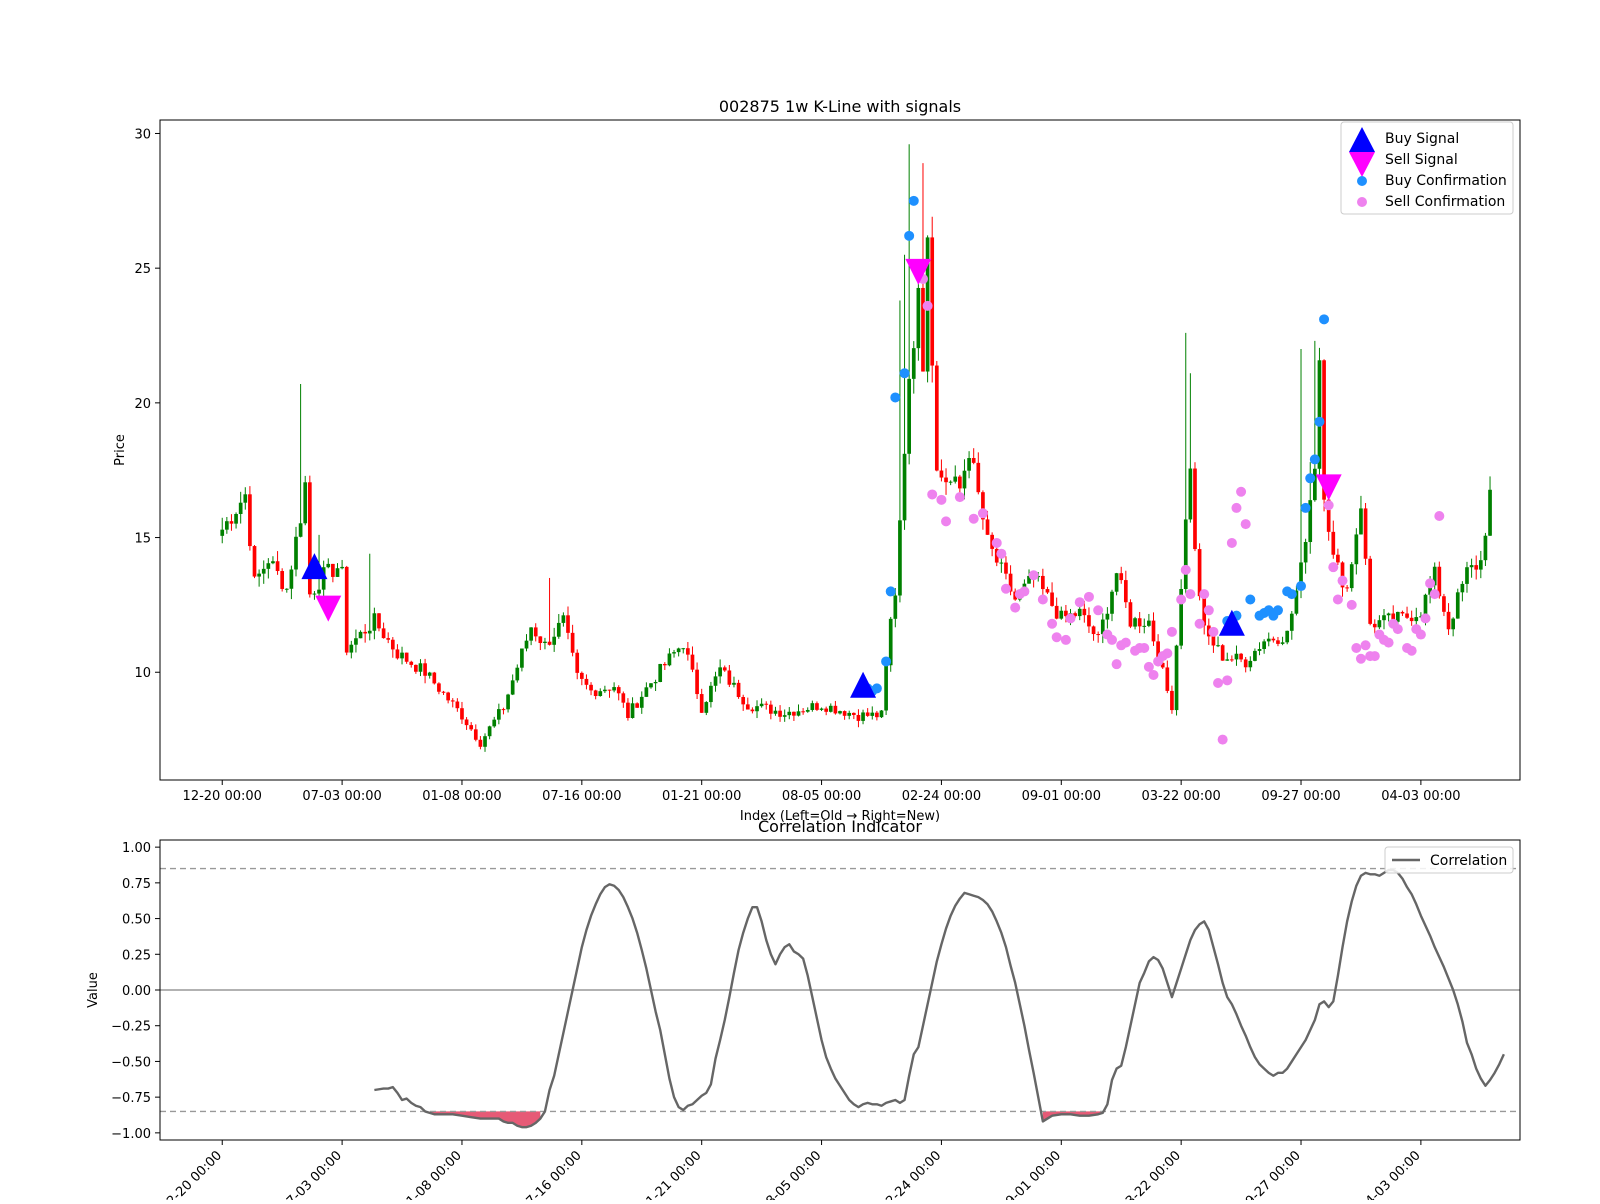 The image size is (1600, 1204). Describe the element at coordinates (1362, 181) in the screenshot. I see `buy-confirmation-legend-icon` at that location.